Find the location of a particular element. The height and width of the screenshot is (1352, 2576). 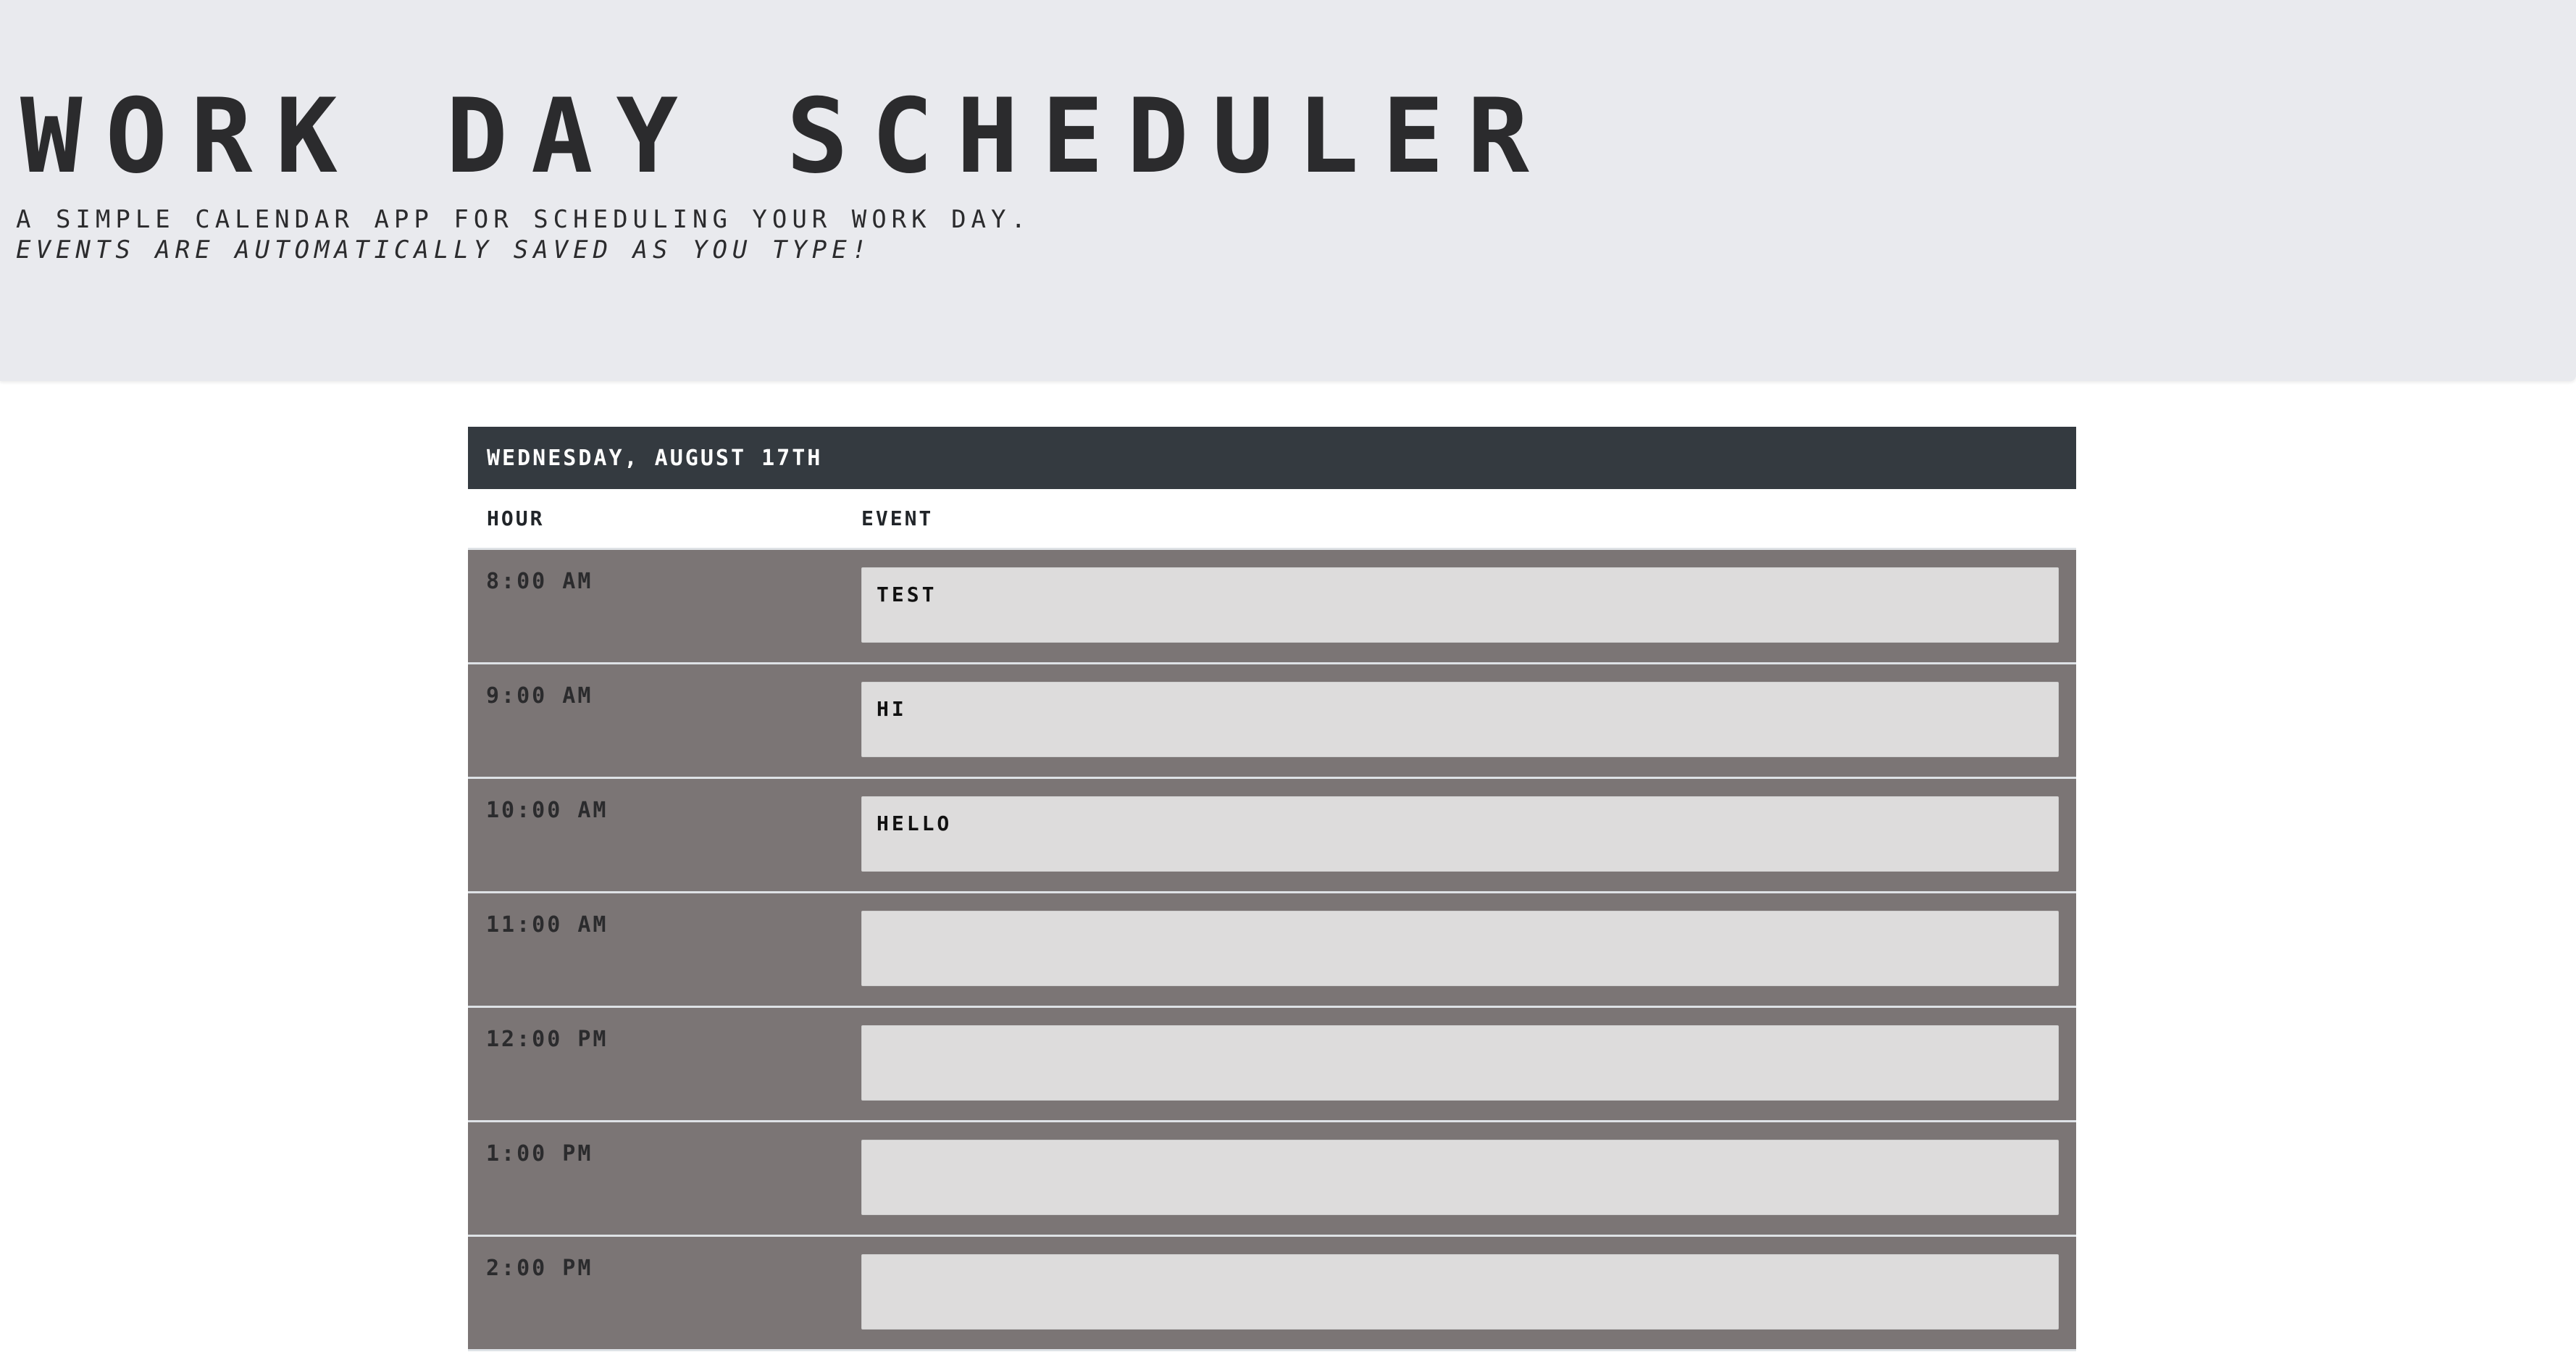

event-cell: TEST is located at coordinates (1468, 606).